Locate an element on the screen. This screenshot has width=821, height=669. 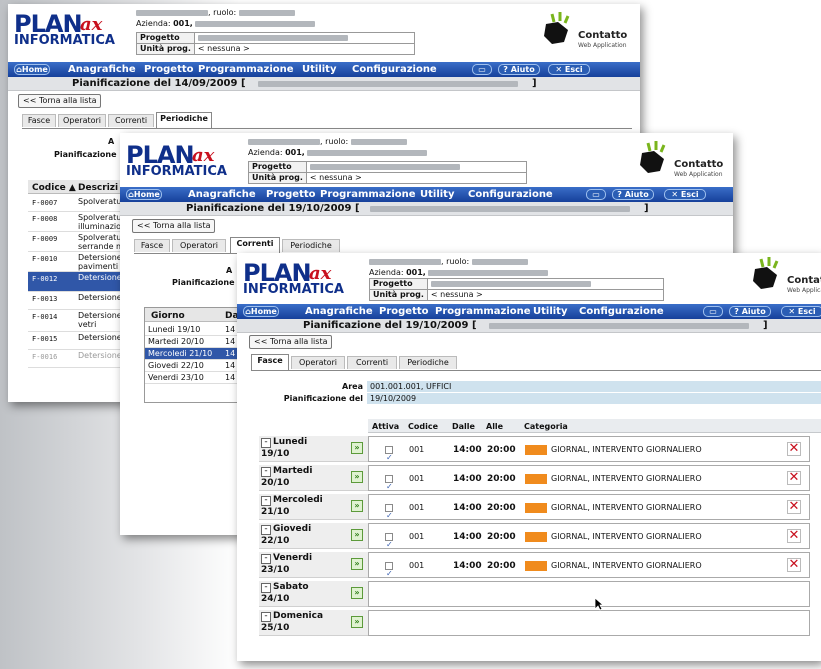
table-row: F-0016 Detersione is located at coordinates (80, 359).